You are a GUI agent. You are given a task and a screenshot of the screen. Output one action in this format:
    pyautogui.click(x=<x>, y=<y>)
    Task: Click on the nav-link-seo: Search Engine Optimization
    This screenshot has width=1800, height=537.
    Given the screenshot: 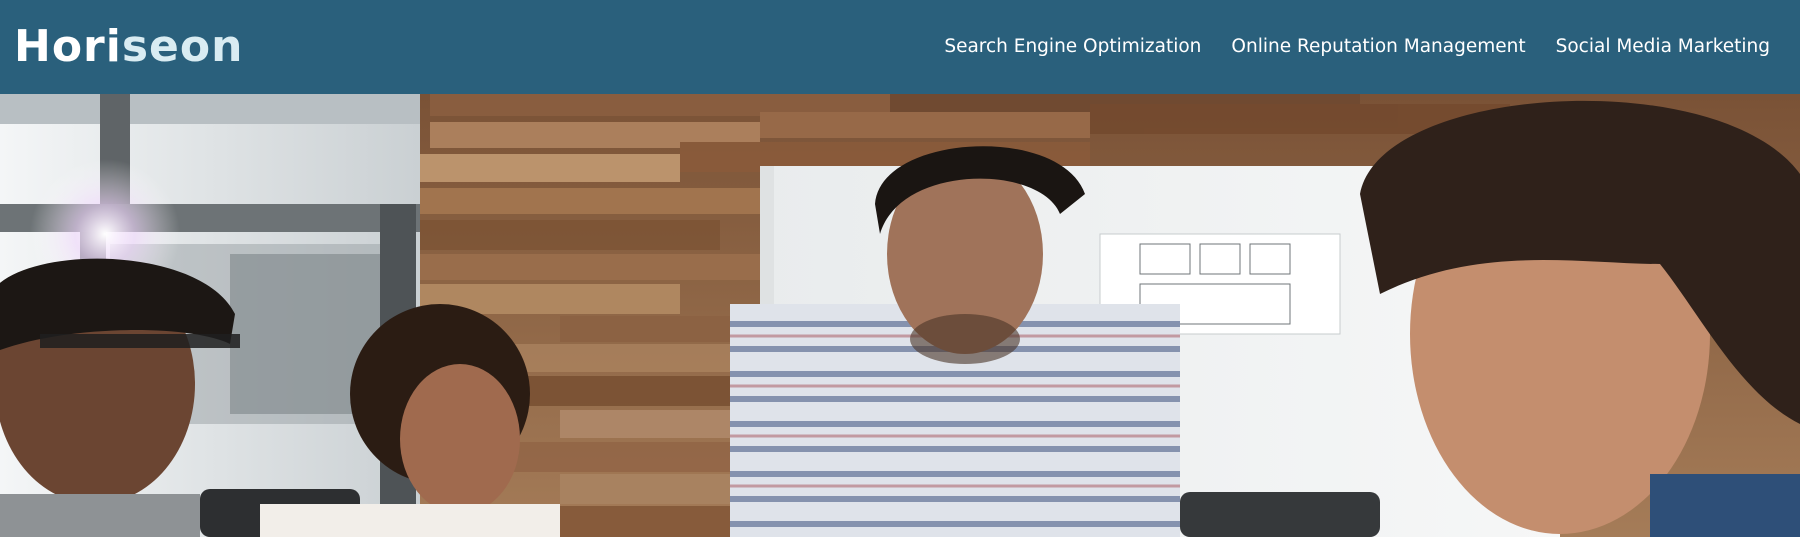 What is the action you would take?
    pyautogui.click(x=1072, y=46)
    